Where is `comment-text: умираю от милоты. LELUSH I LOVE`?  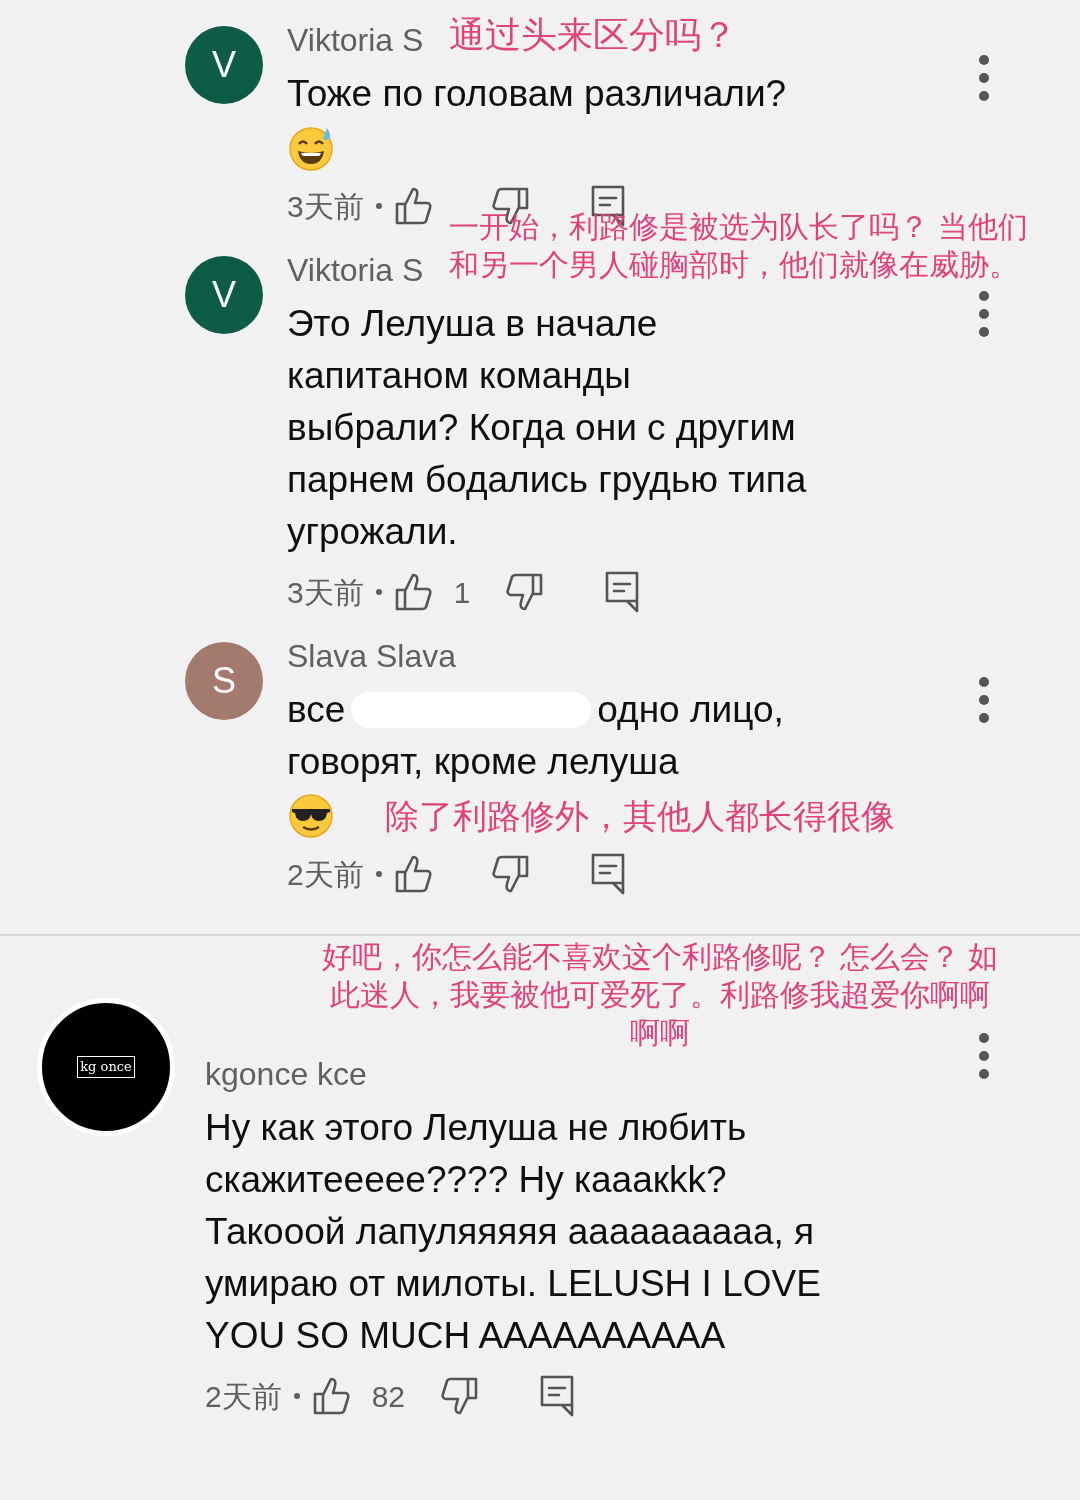
comment-text: умираю от милоты. LELUSH I LOVE is located at coordinates (513, 1284).